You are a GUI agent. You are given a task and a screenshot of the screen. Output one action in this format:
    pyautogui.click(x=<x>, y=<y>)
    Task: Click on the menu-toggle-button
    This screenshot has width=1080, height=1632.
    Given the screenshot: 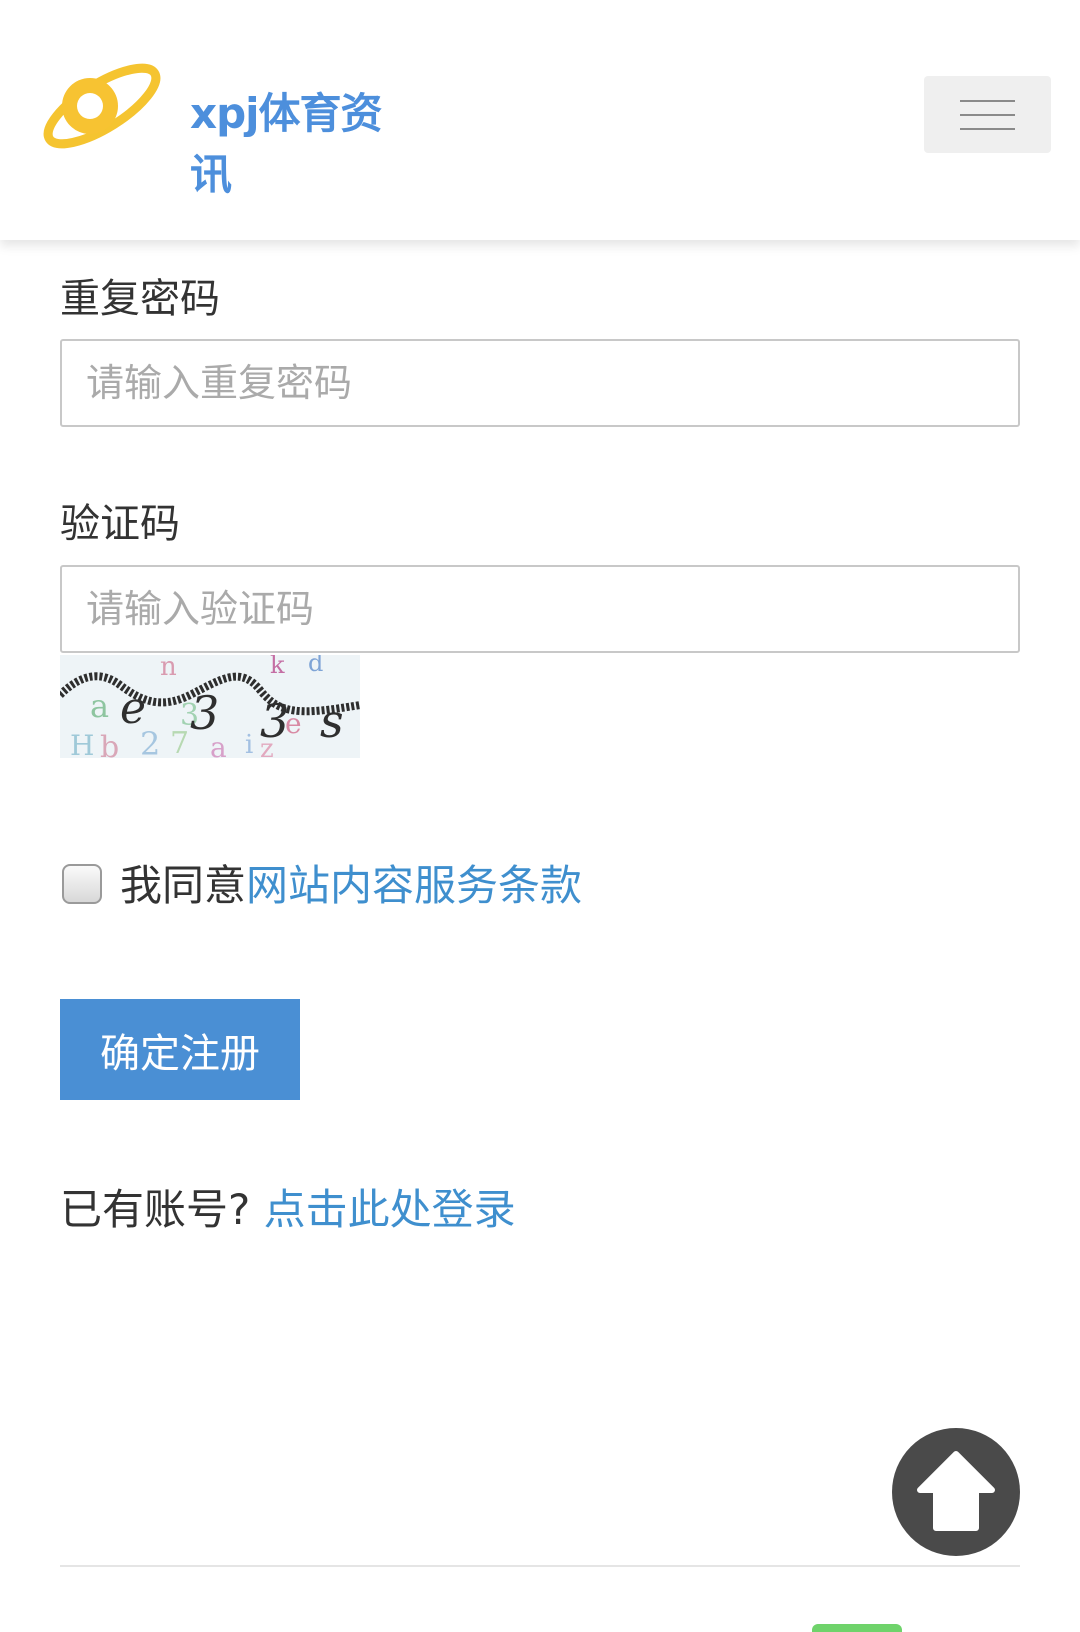 What is the action you would take?
    pyautogui.click(x=987, y=114)
    